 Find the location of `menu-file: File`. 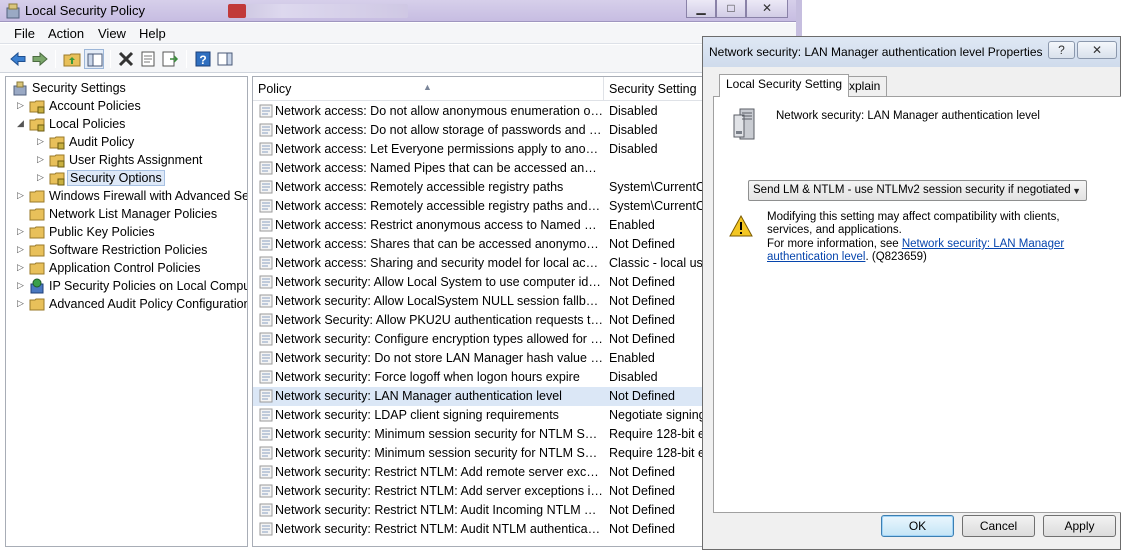

menu-file: File is located at coordinates (24, 33).